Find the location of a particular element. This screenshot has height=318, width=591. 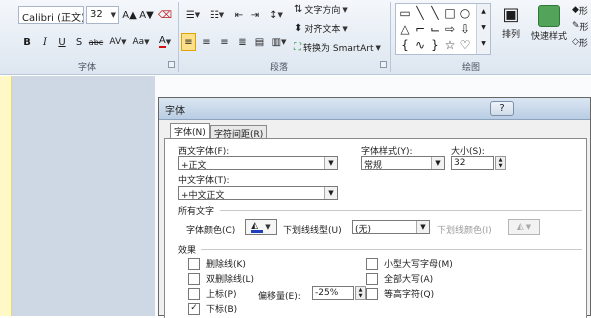

align-text-button: ⬍ 对齐文本 ▼ is located at coordinates (321, 28).